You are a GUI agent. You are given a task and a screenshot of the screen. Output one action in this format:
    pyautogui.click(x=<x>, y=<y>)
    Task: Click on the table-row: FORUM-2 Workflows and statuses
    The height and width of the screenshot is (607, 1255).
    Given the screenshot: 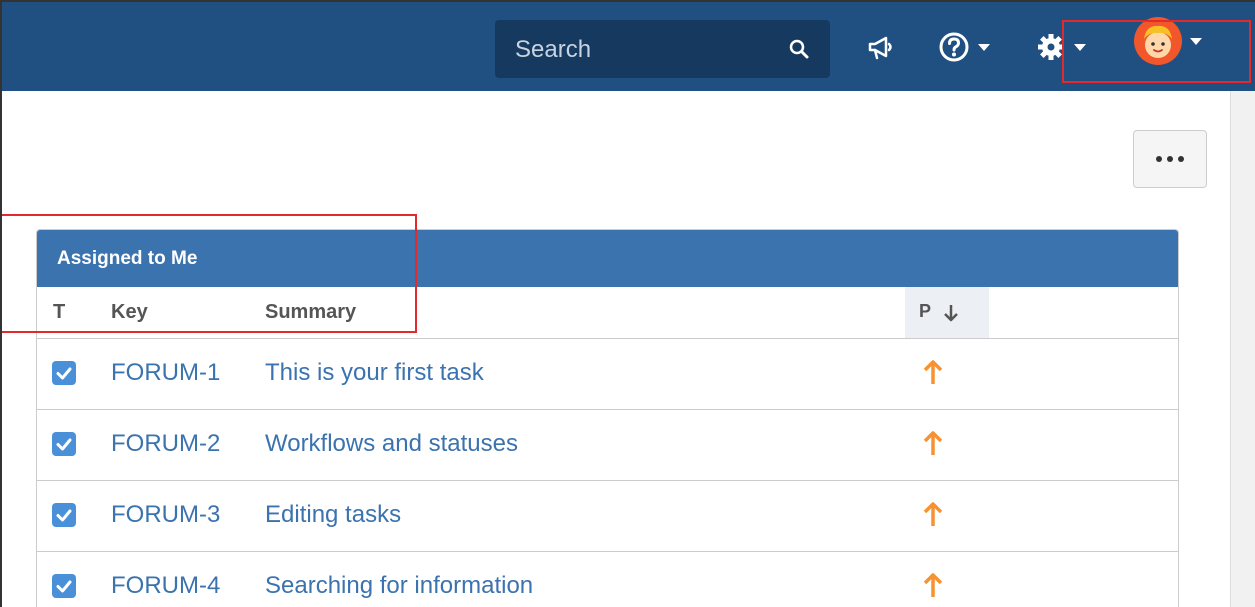 What is the action you would take?
    pyautogui.click(x=607, y=445)
    